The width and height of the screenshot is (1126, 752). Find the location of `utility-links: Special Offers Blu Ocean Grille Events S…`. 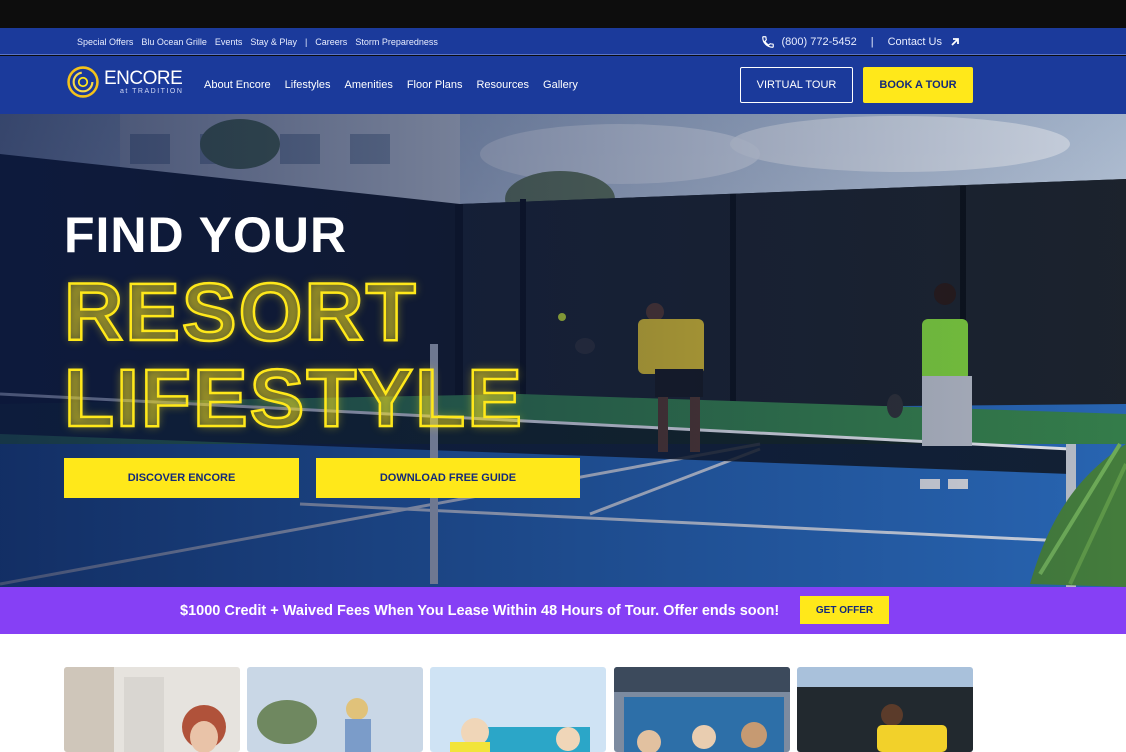

utility-links: Special Offers Blu Ocean Grille Events S… is located at coordinates (261, 41).